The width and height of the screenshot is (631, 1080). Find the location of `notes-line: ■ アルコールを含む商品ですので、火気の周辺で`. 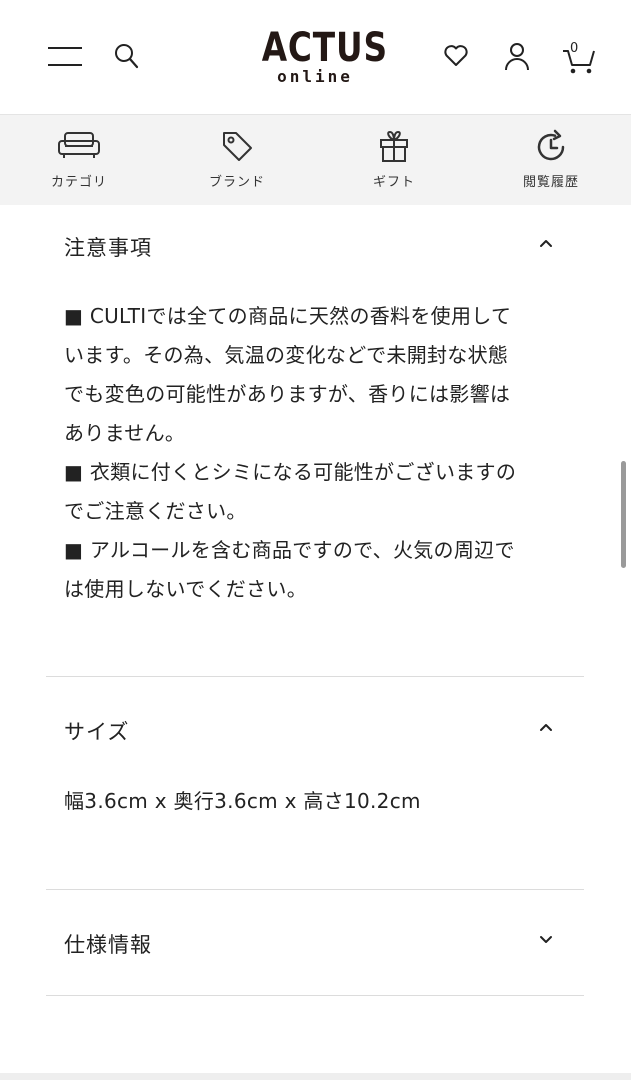

notes-line: ■ アルコールを含む商品ですので、火気の周辺で is located at coordinates (289, 550).